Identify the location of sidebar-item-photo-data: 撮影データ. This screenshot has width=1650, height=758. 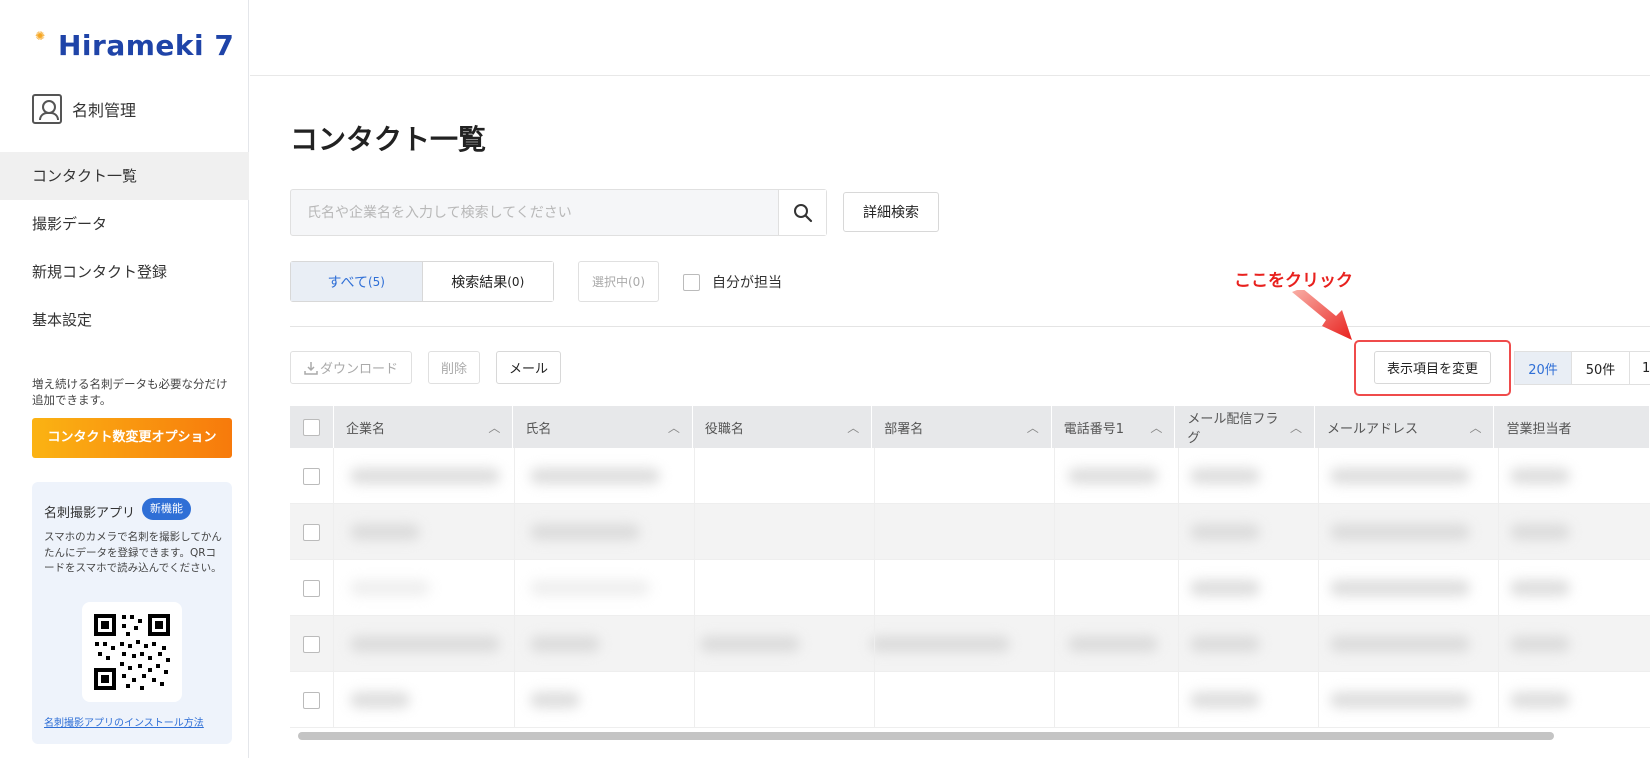
(124, 224).